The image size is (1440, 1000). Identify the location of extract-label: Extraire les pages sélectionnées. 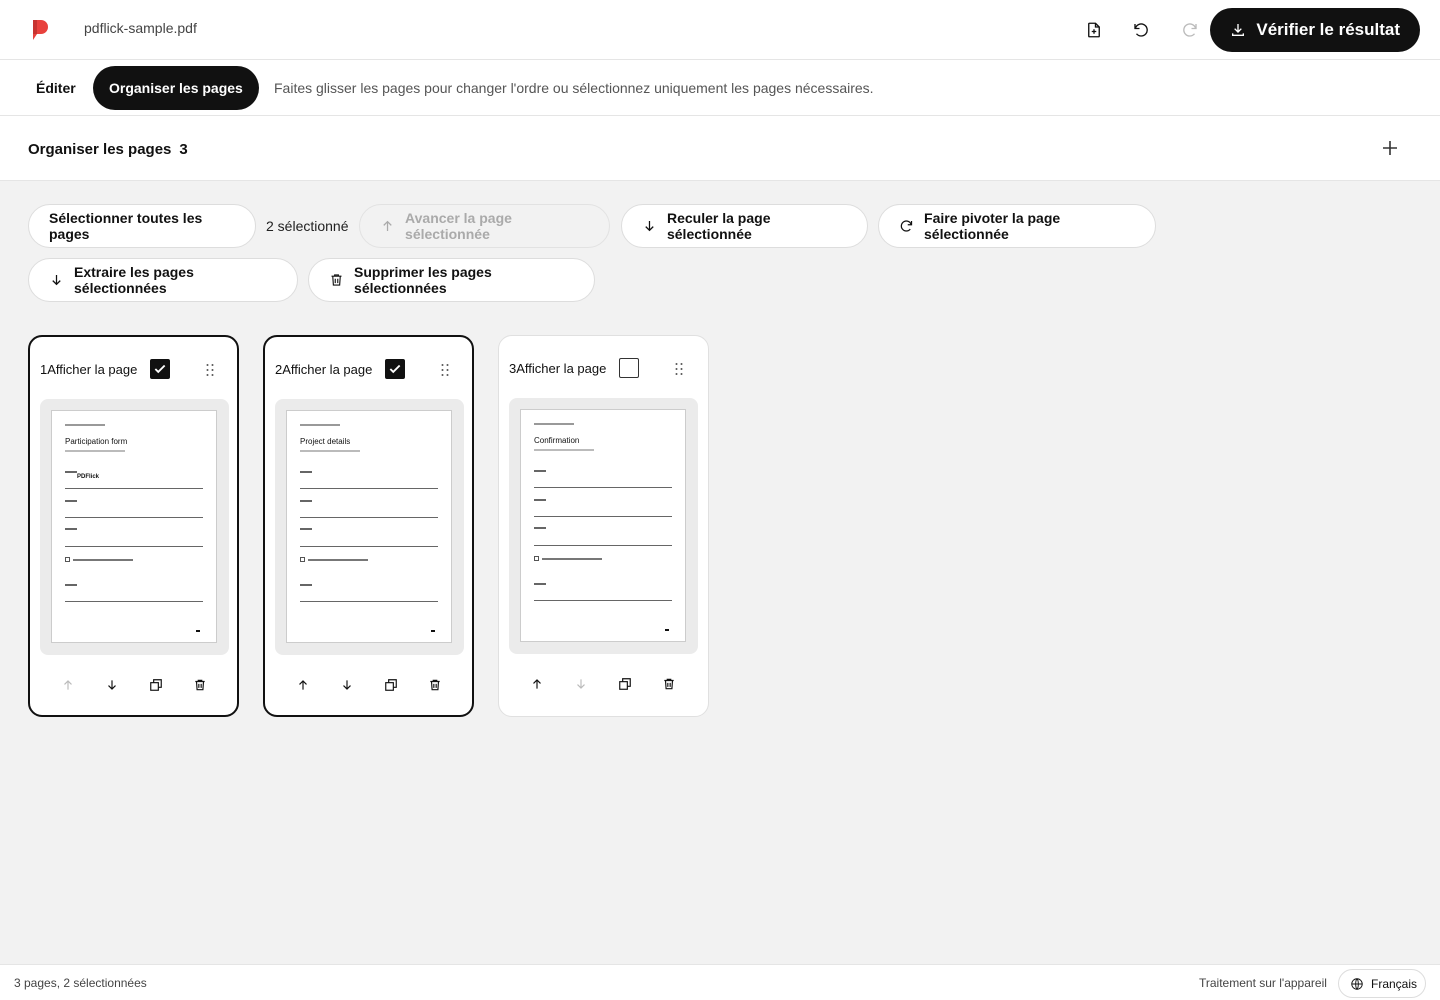
(134, 280).